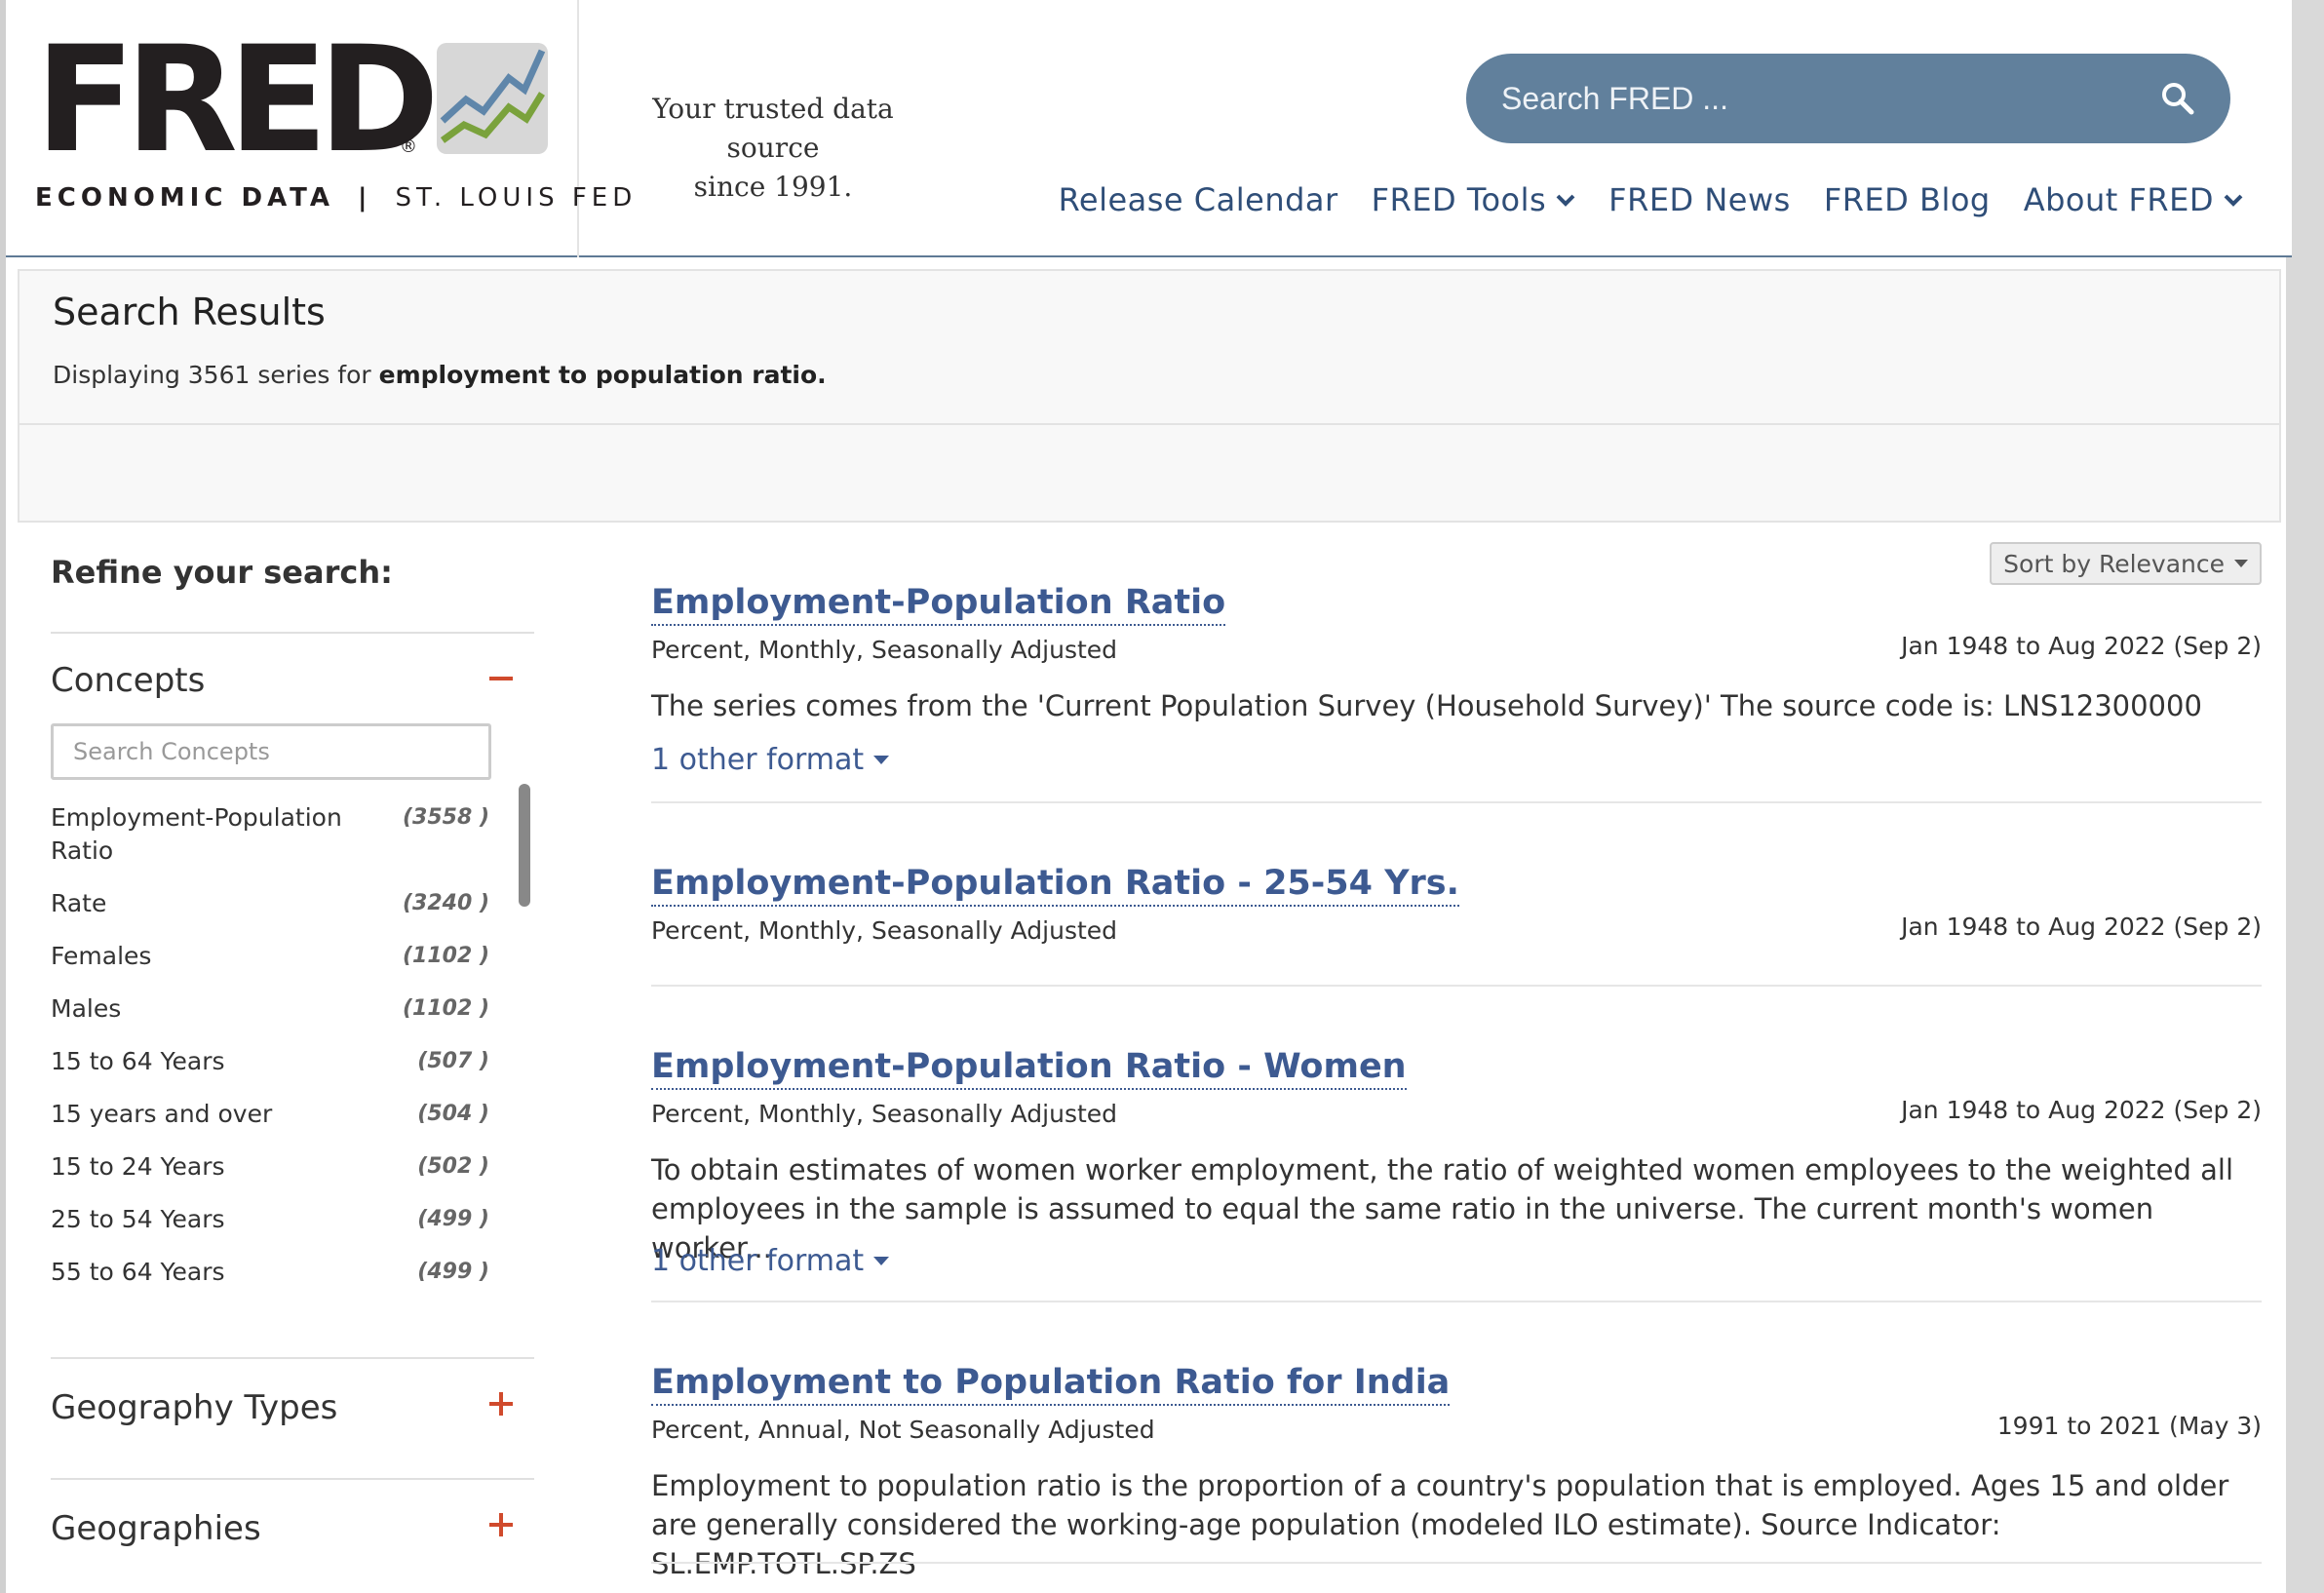 This screenshot has width=2324, height=1593. What do you see at coordinates (453, 1166) in the screenshot?
I see `concept-count: (502 )` at bounding box center [453, 1166].